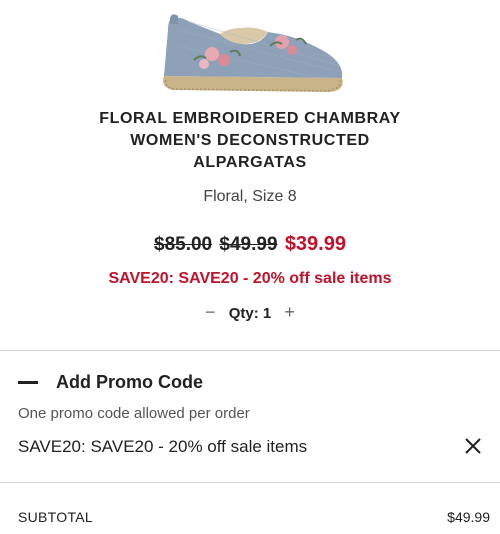 This screenshot has height=534, width=500. What do you see at coordinates (468, 517) in the screenshot?
I see `subtotal-value: $49.99` at bounding box center [468, 517].